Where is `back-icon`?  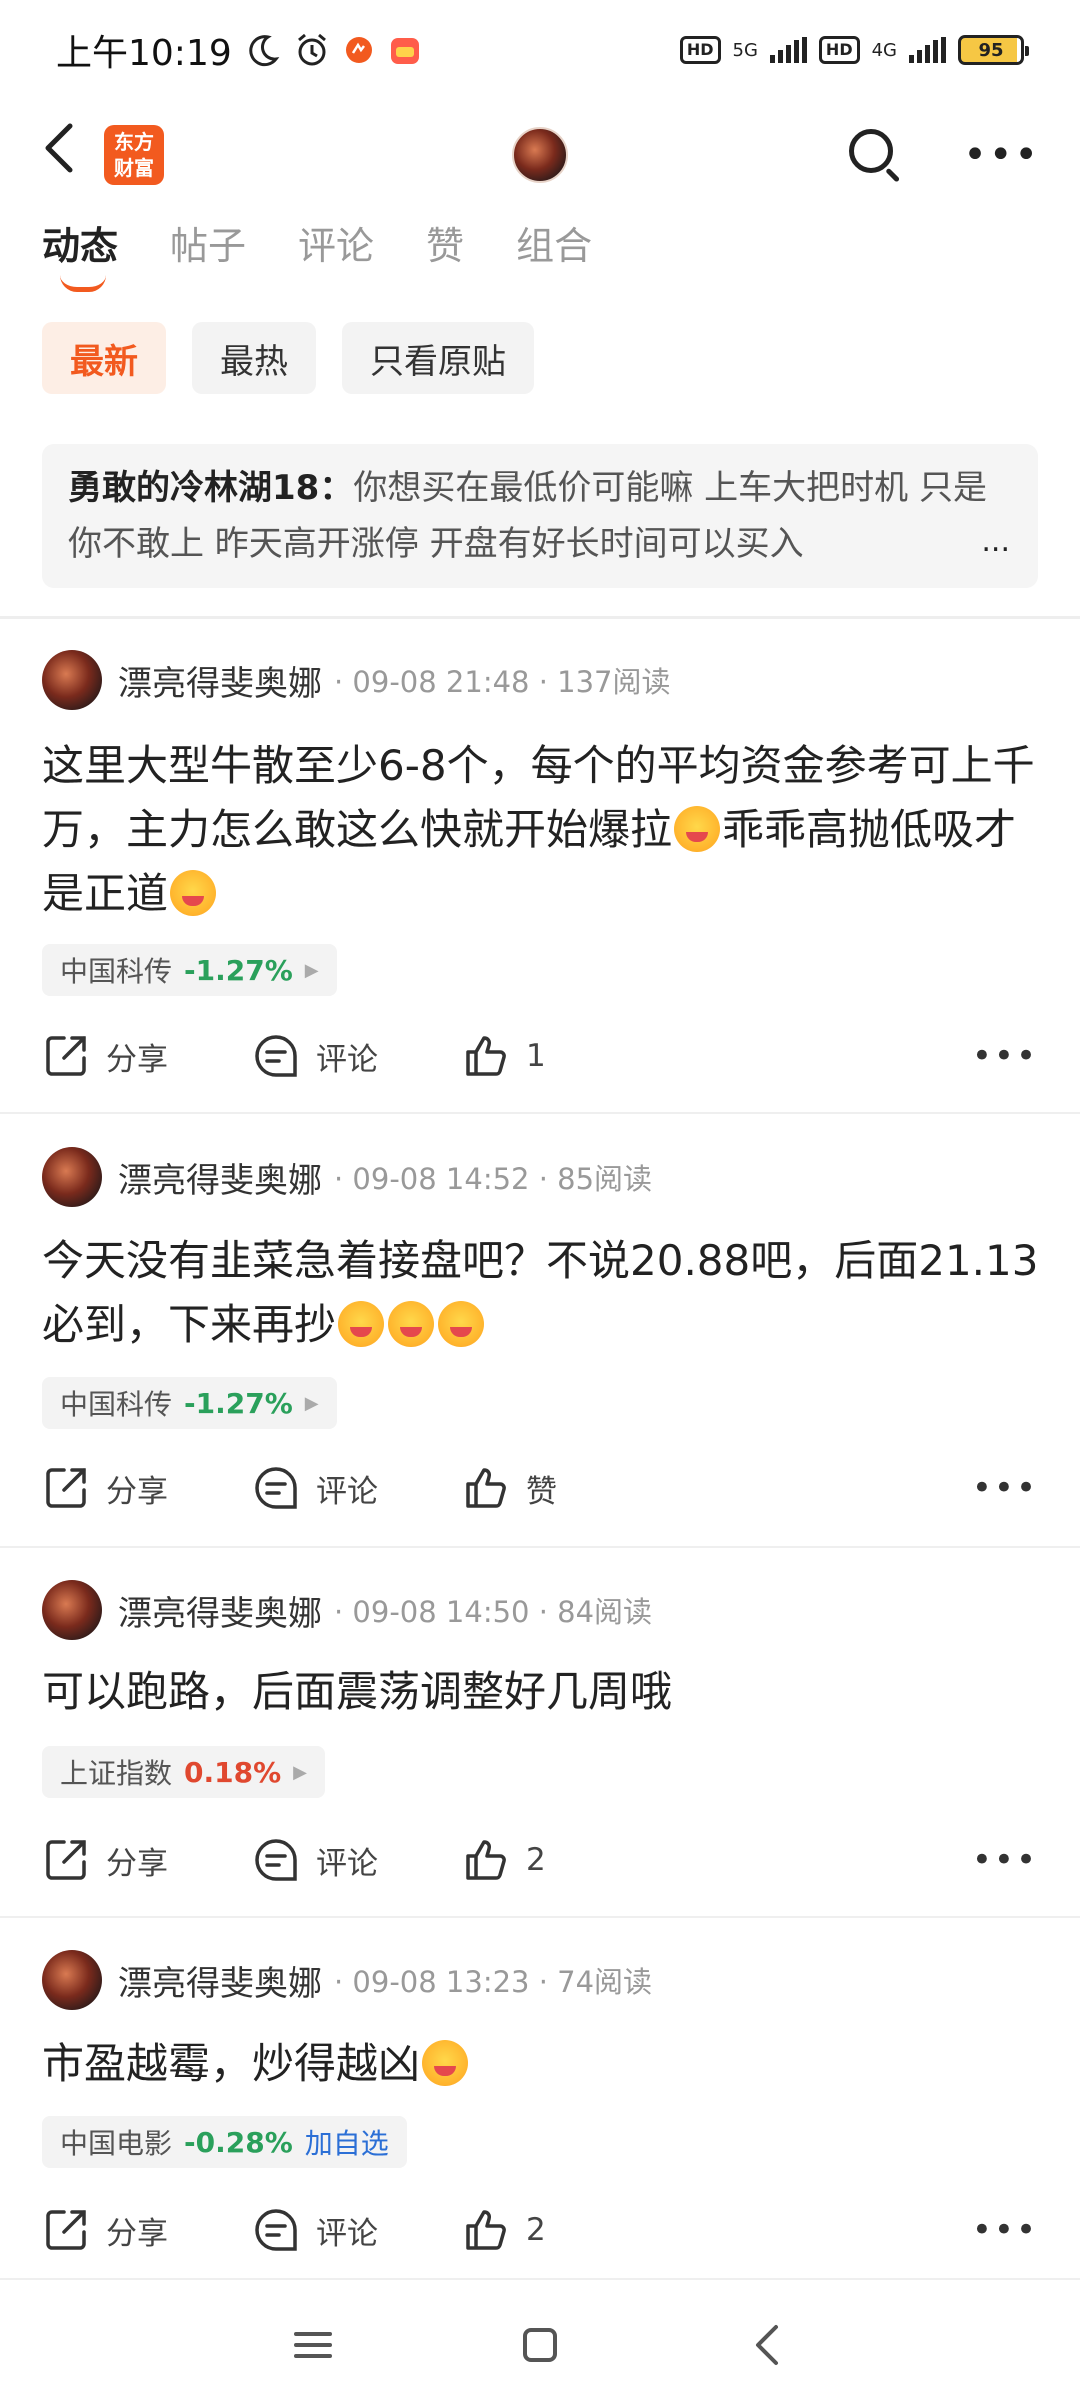
back-icon is located at coordinates (767, 2345).